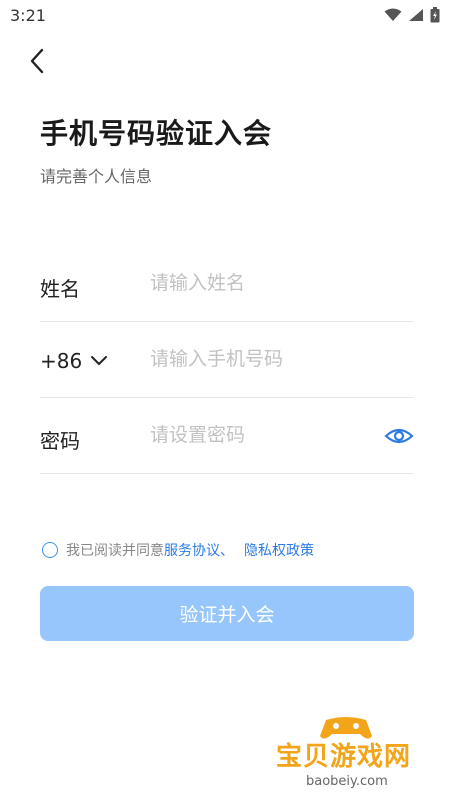 This screenshot has width=454, height=807. I want to click on service-agreement-link: 服务协议、, so click(199, 550).